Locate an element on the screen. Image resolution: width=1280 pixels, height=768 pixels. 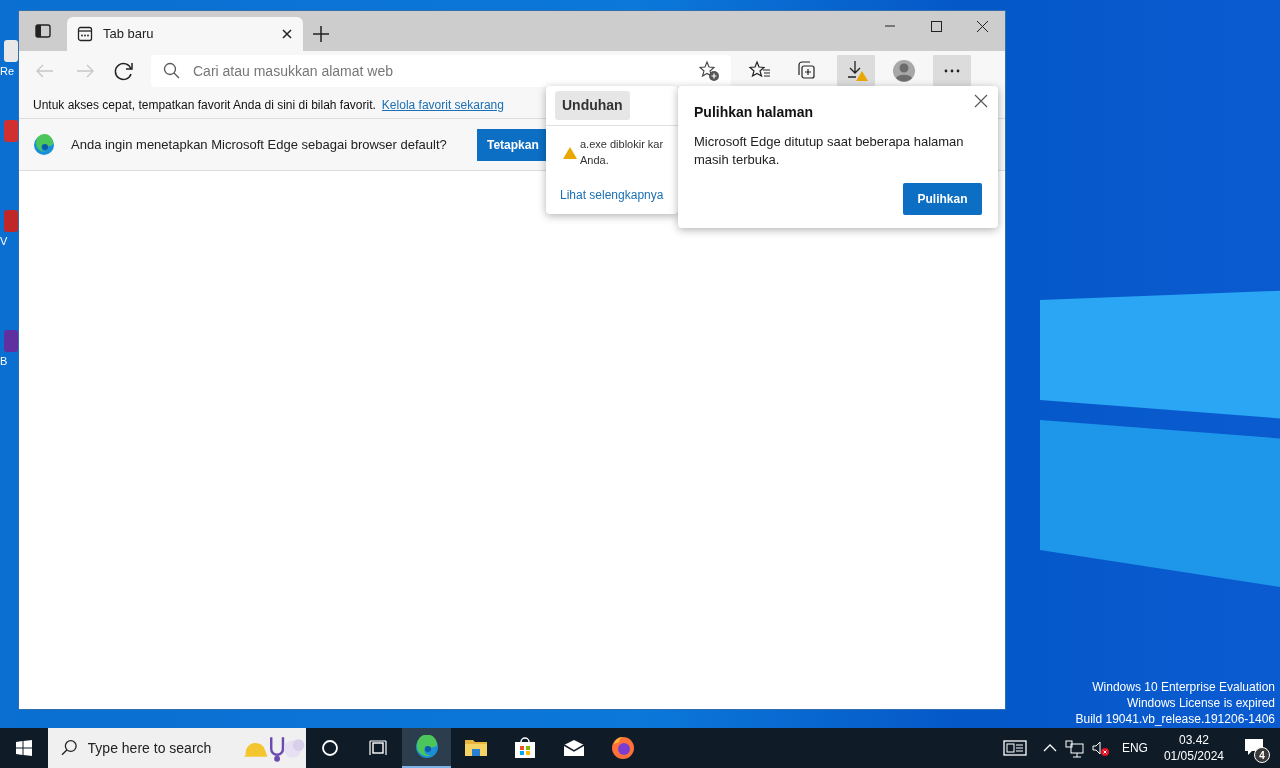
download-item-text: Anda. is located at coordinates (595, 160).